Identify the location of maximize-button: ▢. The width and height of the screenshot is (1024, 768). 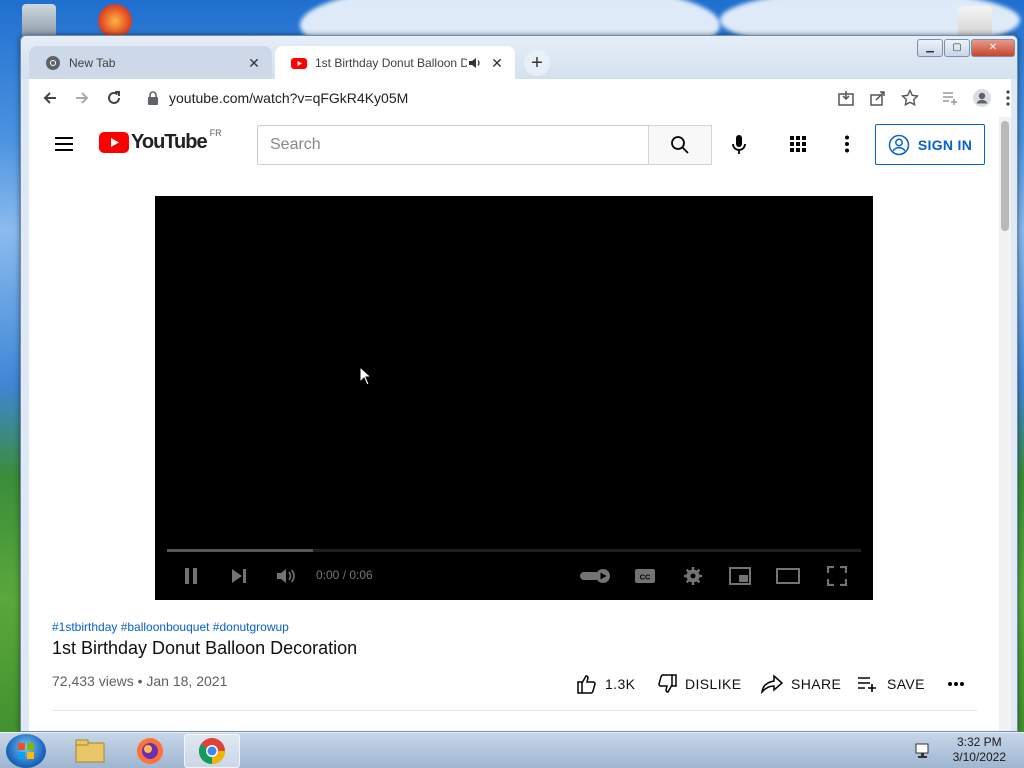
(957, 48).